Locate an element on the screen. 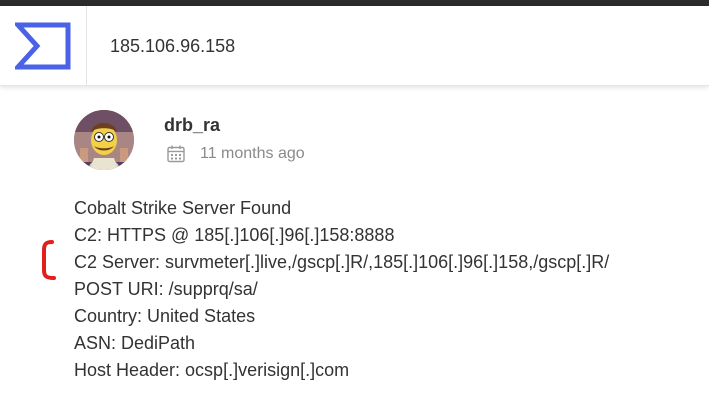 The image size is (709, 400). content-line-title: Cobalt Strike Server Found is located at coordinates (183, 208).